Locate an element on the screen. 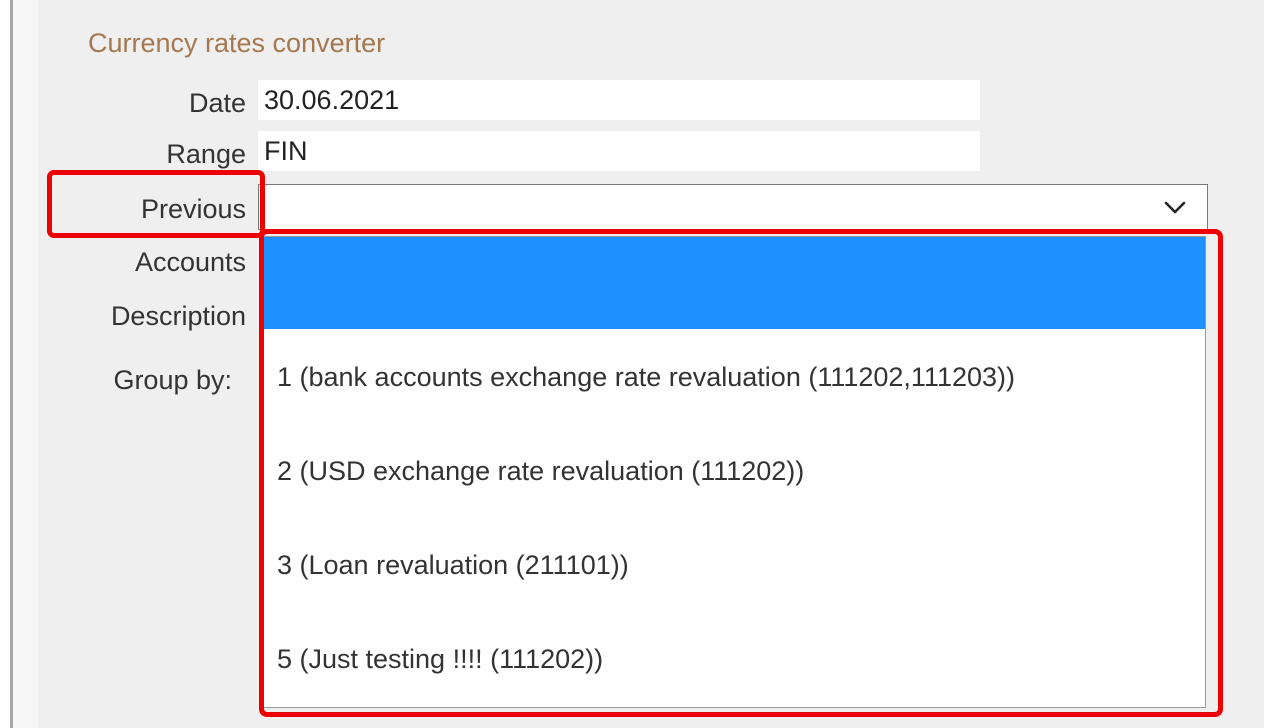 The height and width of the screenshot is (728, 1264). previous-select is located at coordinates (733, 207).